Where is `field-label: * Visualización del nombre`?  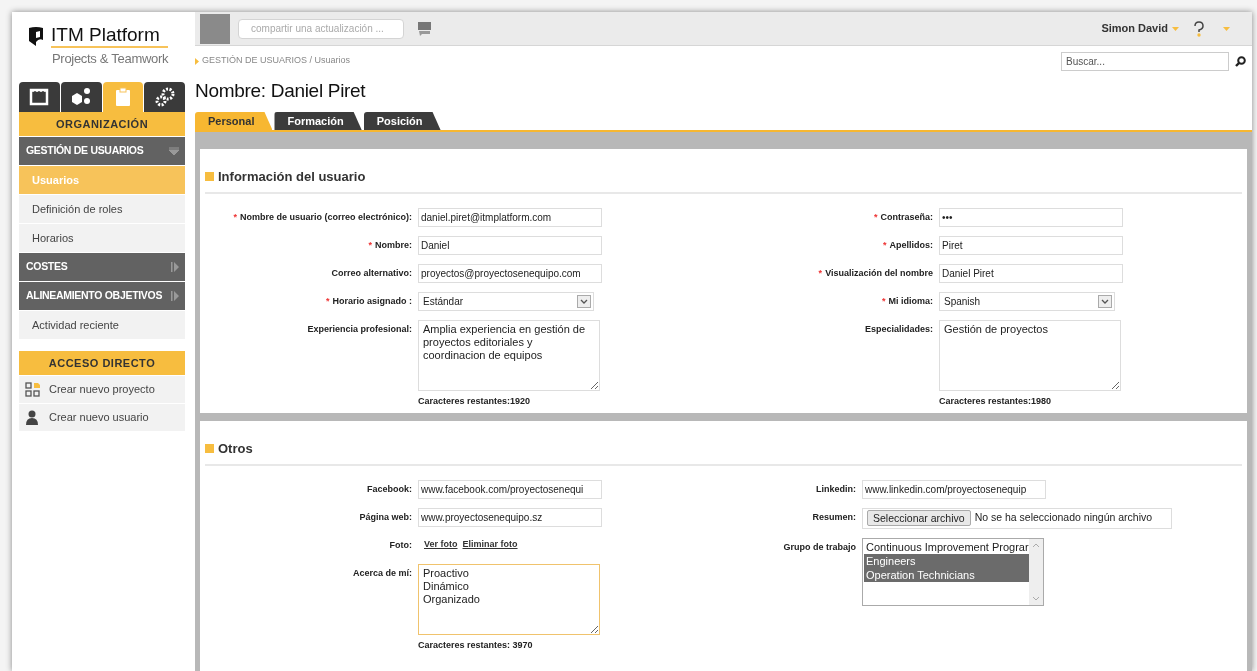
field-label: * Visualización del nombre is located at coordinates (875, 273).